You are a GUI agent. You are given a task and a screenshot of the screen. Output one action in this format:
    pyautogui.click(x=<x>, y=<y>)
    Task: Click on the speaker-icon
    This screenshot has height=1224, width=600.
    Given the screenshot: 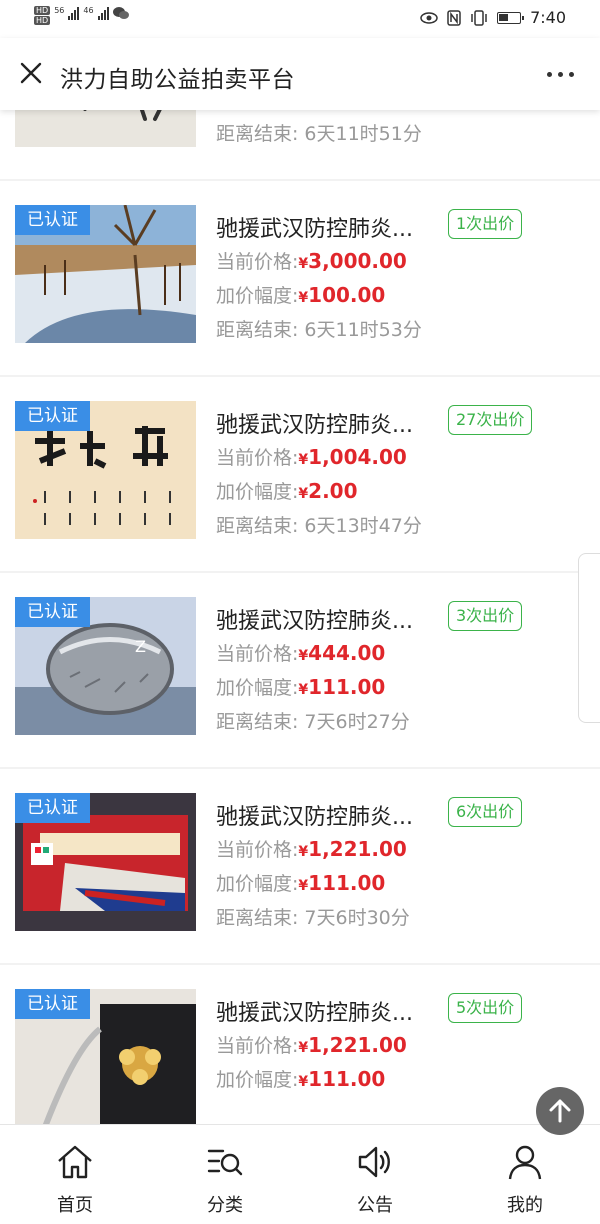 What is the action you would take?
    pyautogui.click(x=374, y=1162)
    